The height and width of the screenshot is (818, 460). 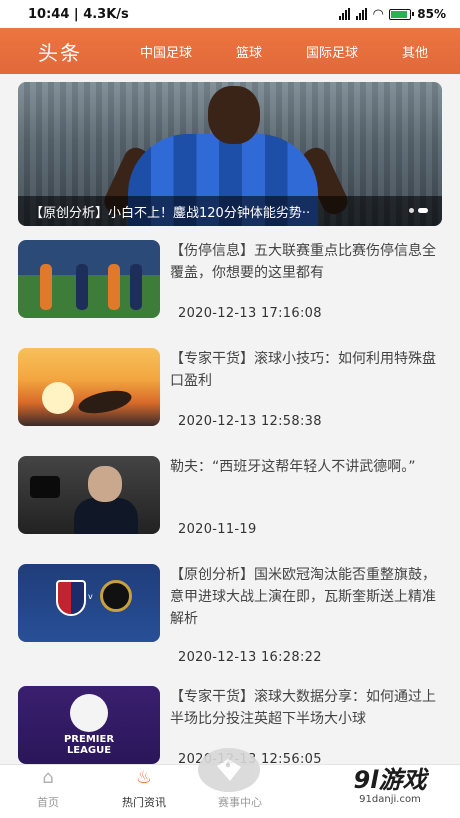 What do you see at coordinates (106, 14) in the screenshot?
I see `network-speed: 4.3K/s` at bounding box center [106, 14].